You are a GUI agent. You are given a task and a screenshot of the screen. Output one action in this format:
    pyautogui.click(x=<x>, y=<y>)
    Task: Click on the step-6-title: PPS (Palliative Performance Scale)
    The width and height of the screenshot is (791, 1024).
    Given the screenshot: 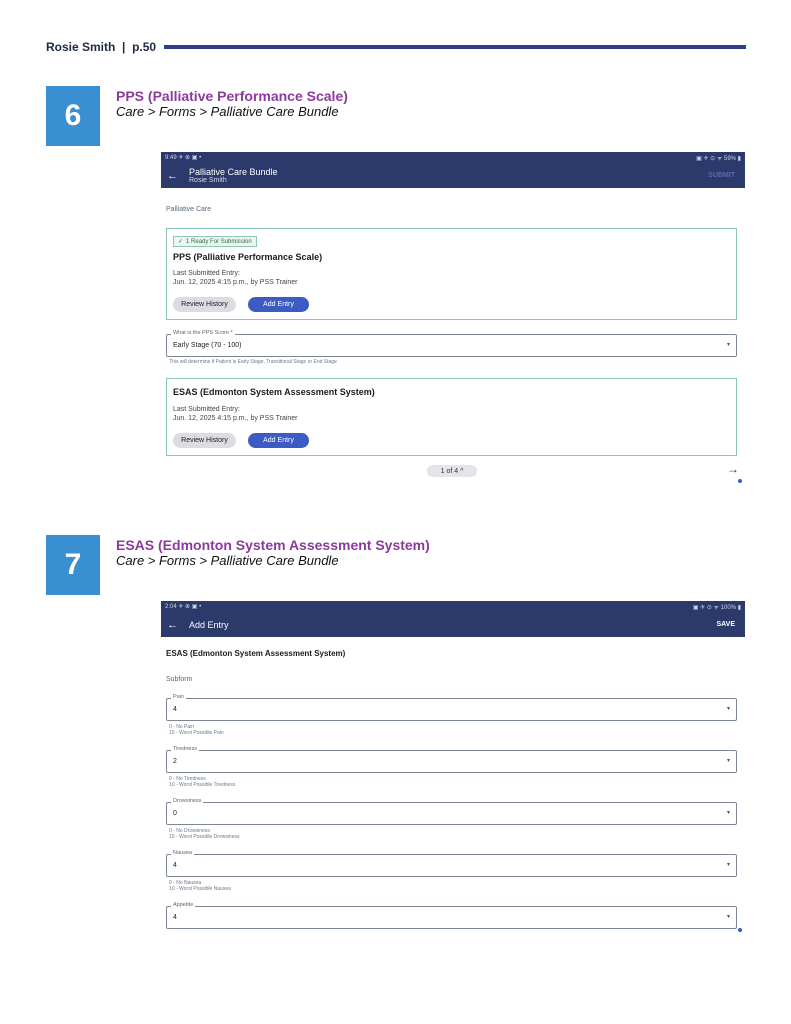 What is the action you would take?
    pyautogui.click(x=232, y=96)
    